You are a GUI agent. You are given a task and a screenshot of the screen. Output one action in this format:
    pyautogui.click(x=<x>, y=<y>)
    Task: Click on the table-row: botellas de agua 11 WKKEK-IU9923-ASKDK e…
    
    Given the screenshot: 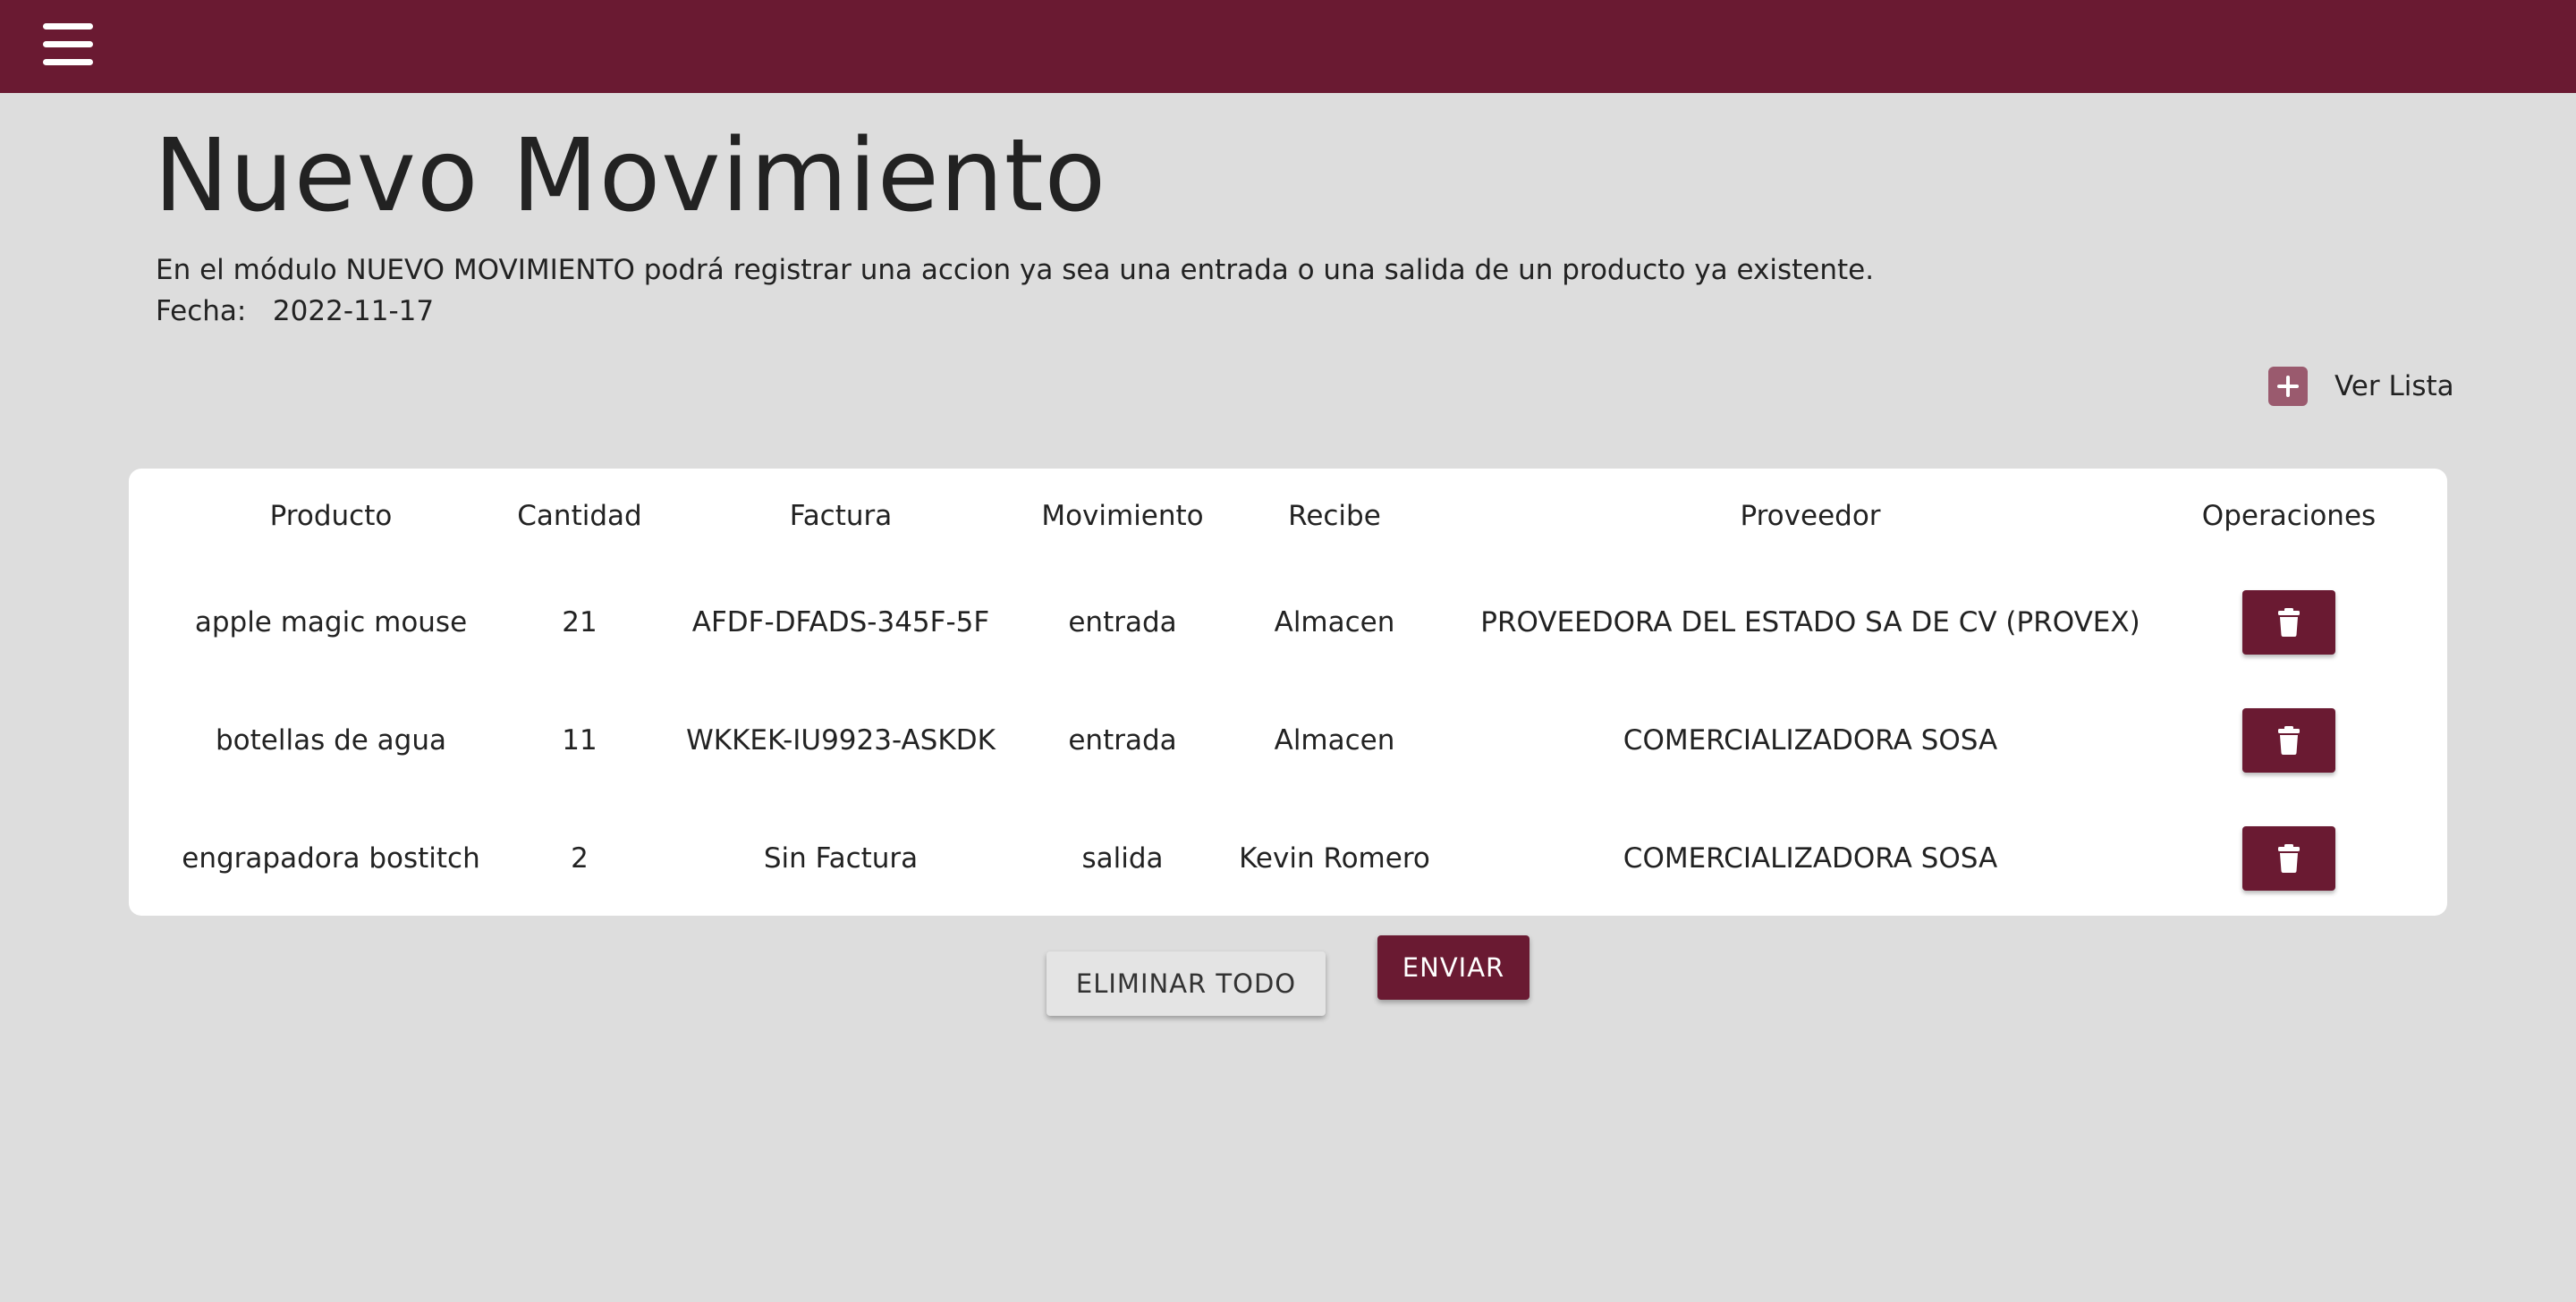 What is the action you would take?
    pyautogui.click(x=1283, y=740)
    